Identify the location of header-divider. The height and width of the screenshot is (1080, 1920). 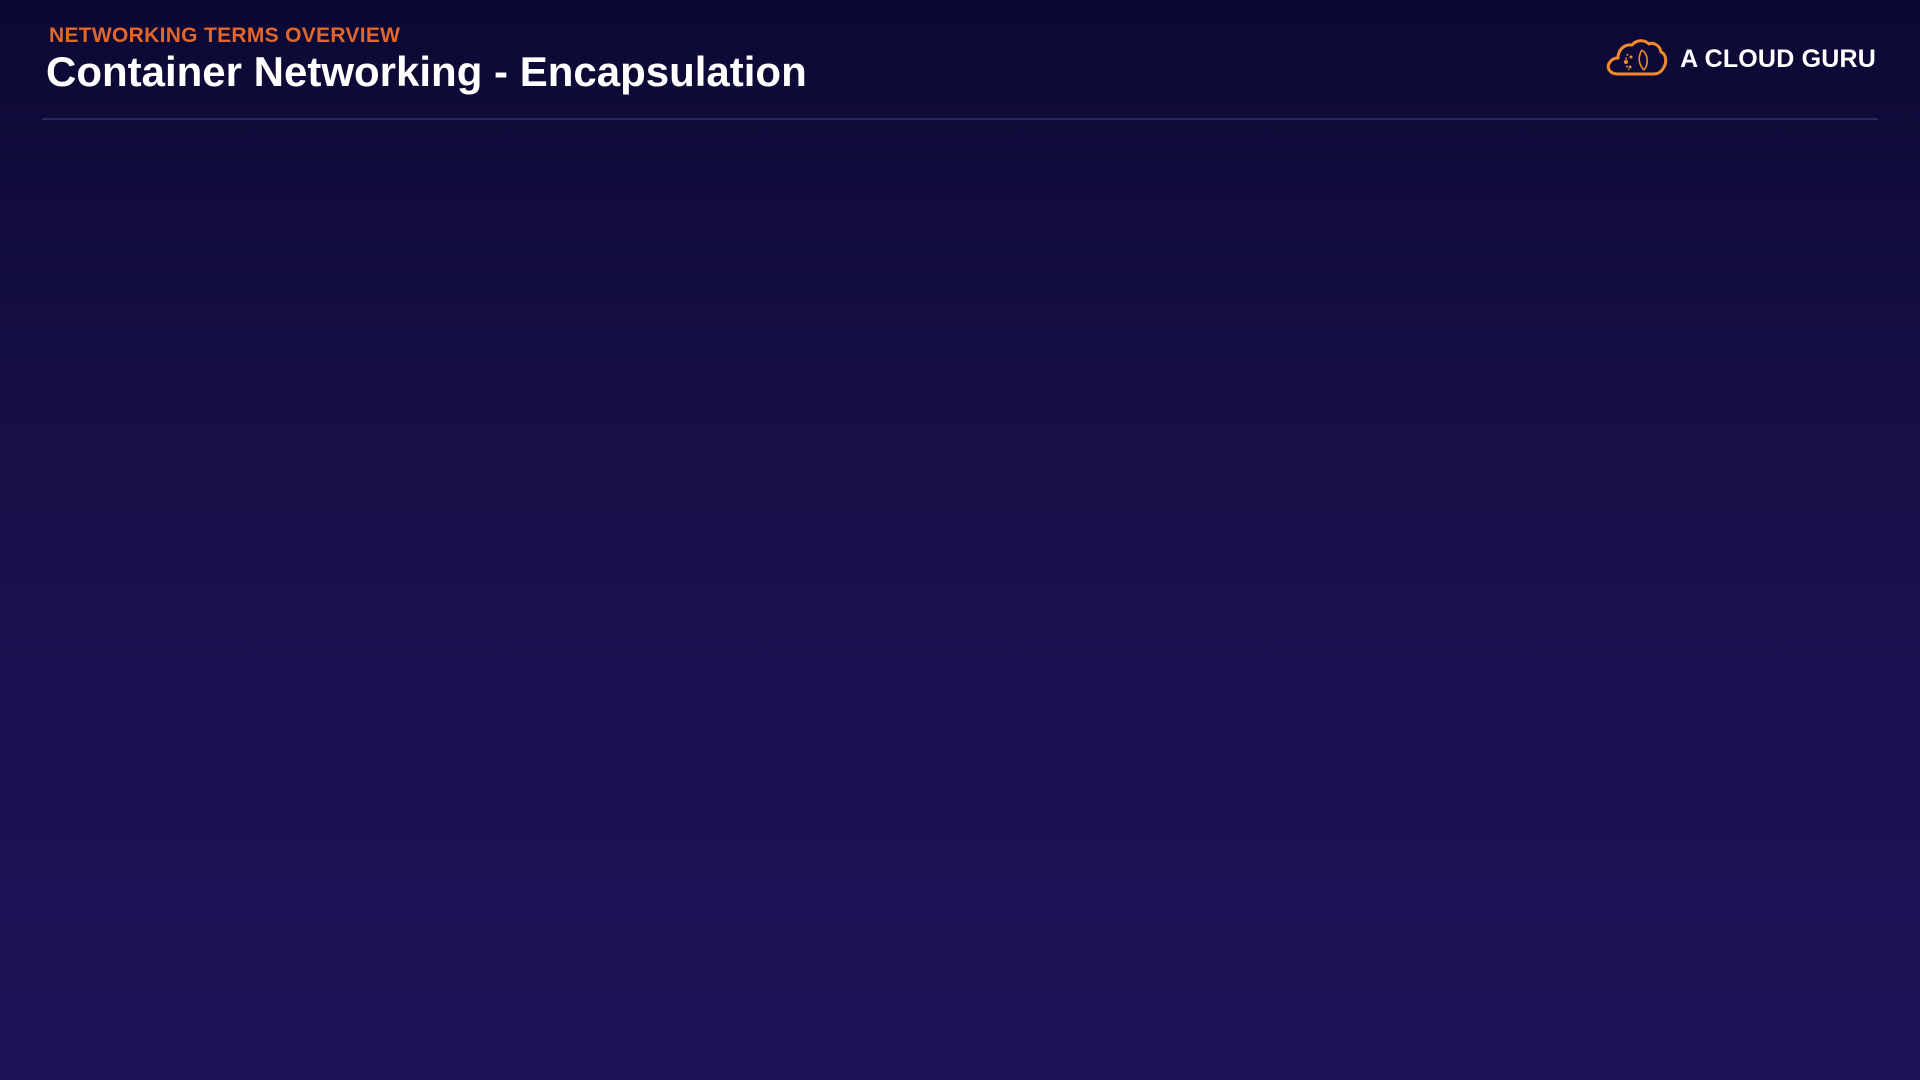
(960, 119).